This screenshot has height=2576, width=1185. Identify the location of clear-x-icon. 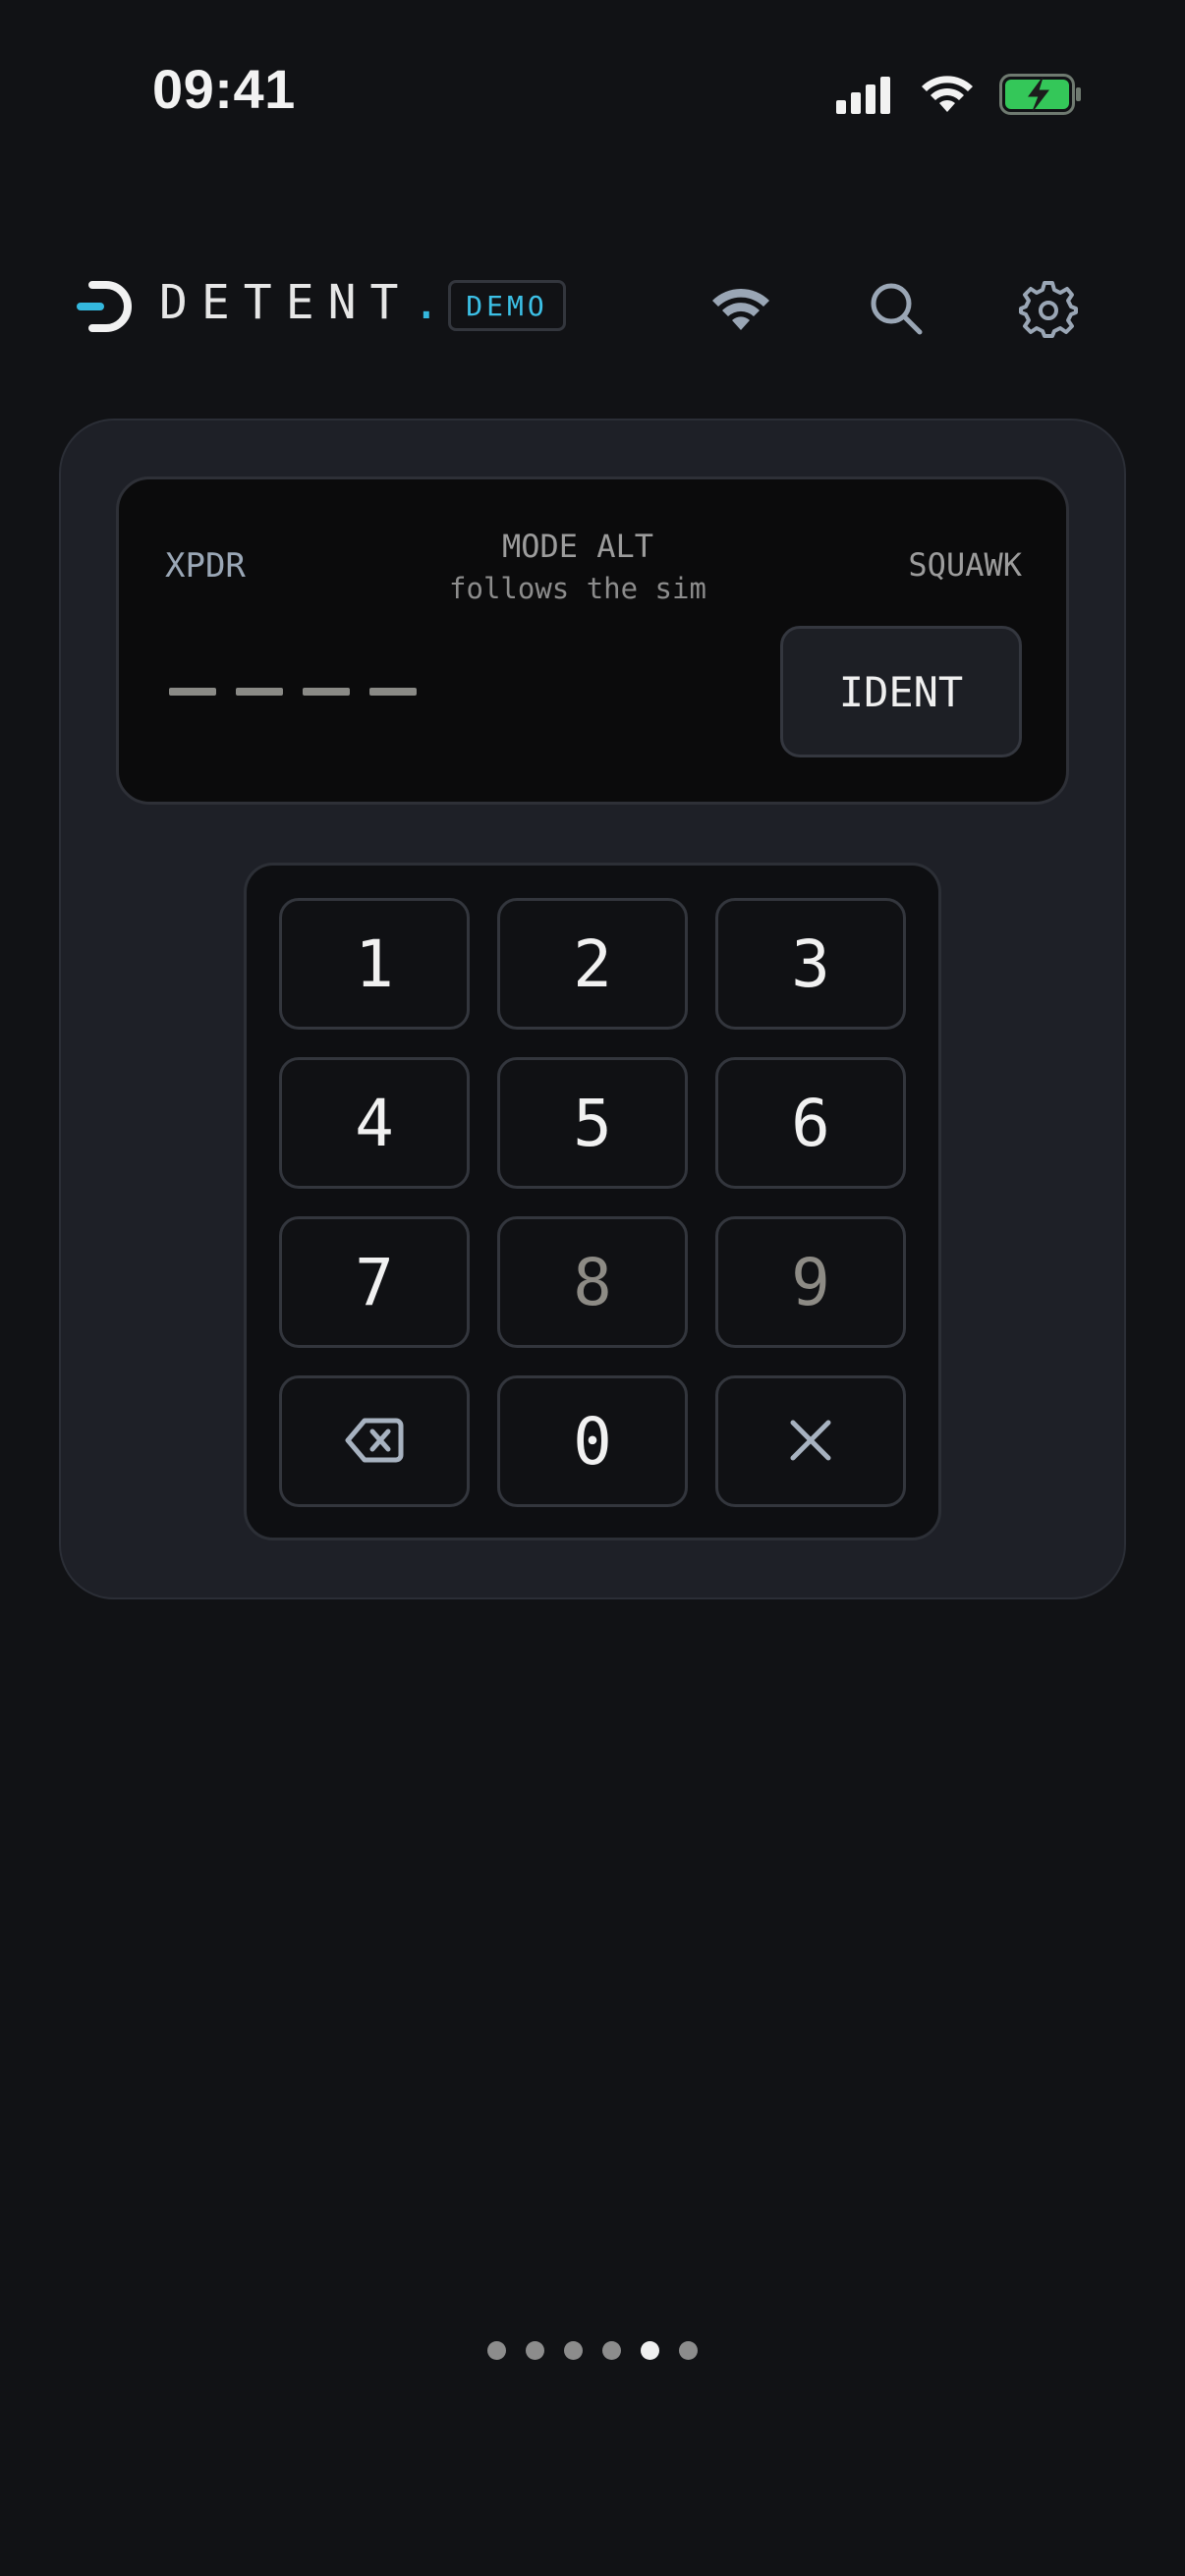
(811, 1442).